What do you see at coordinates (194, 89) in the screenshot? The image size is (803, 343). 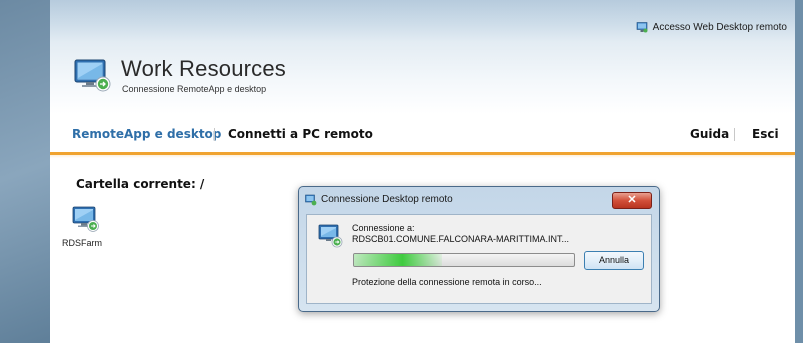 I see `page-subtitle: Connessione RemoteApp e desktop` at bounding box center [194, 89].